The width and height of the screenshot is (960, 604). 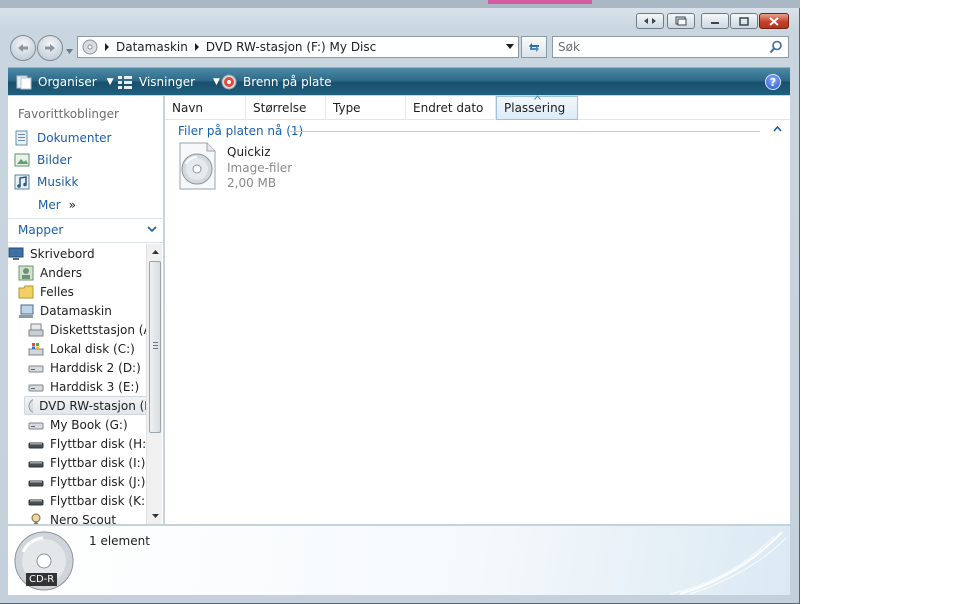 I want to click on burn-label: Brenn på plate, so click(x=287, y=81).